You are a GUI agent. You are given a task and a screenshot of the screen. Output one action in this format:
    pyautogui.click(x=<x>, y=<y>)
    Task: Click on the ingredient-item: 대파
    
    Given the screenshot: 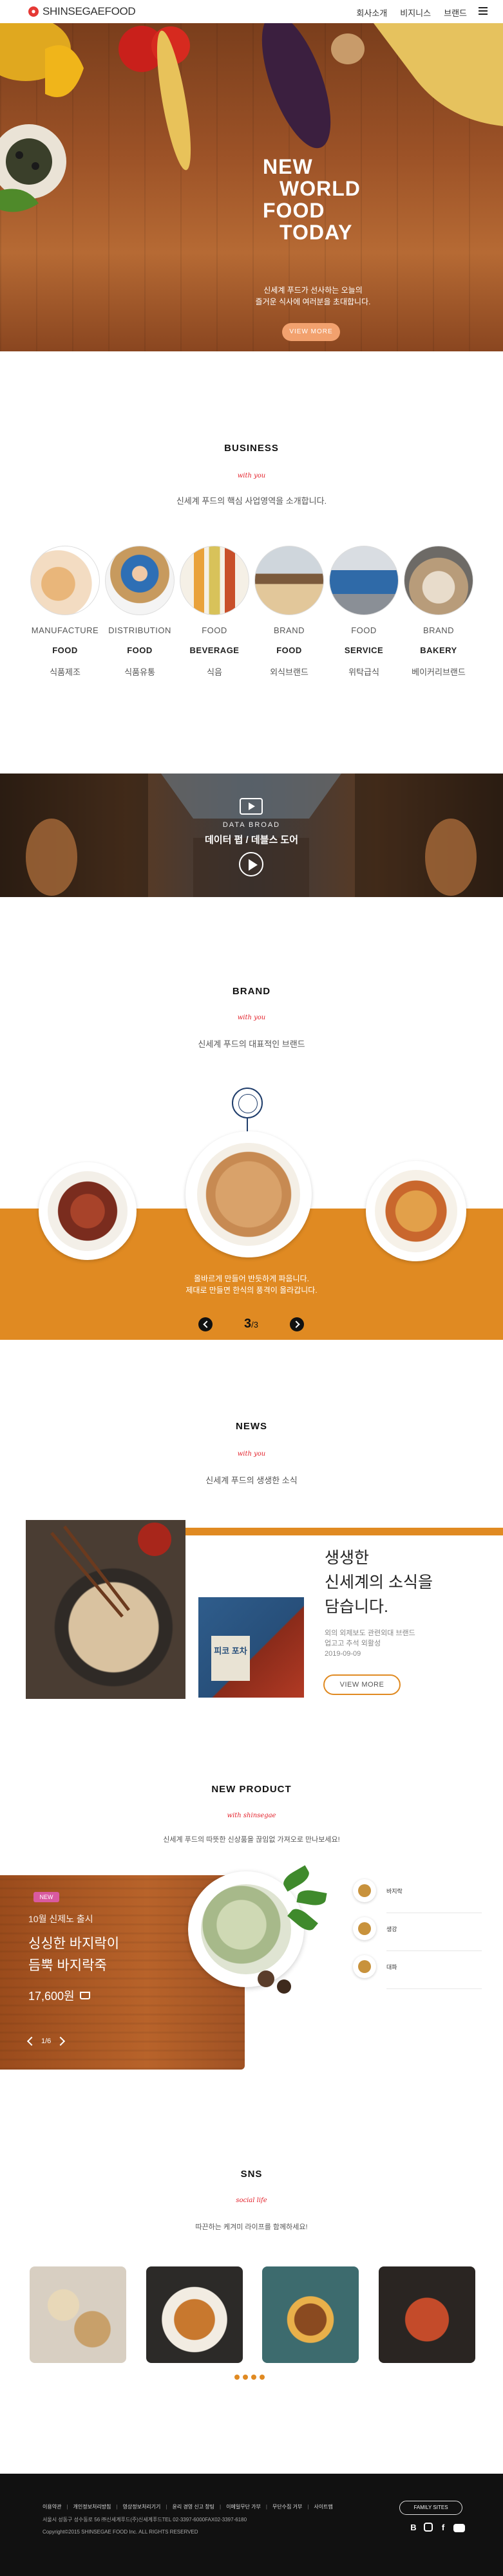 What is the action you would take?
    pyautogui.click(x=417, y=1970)
    